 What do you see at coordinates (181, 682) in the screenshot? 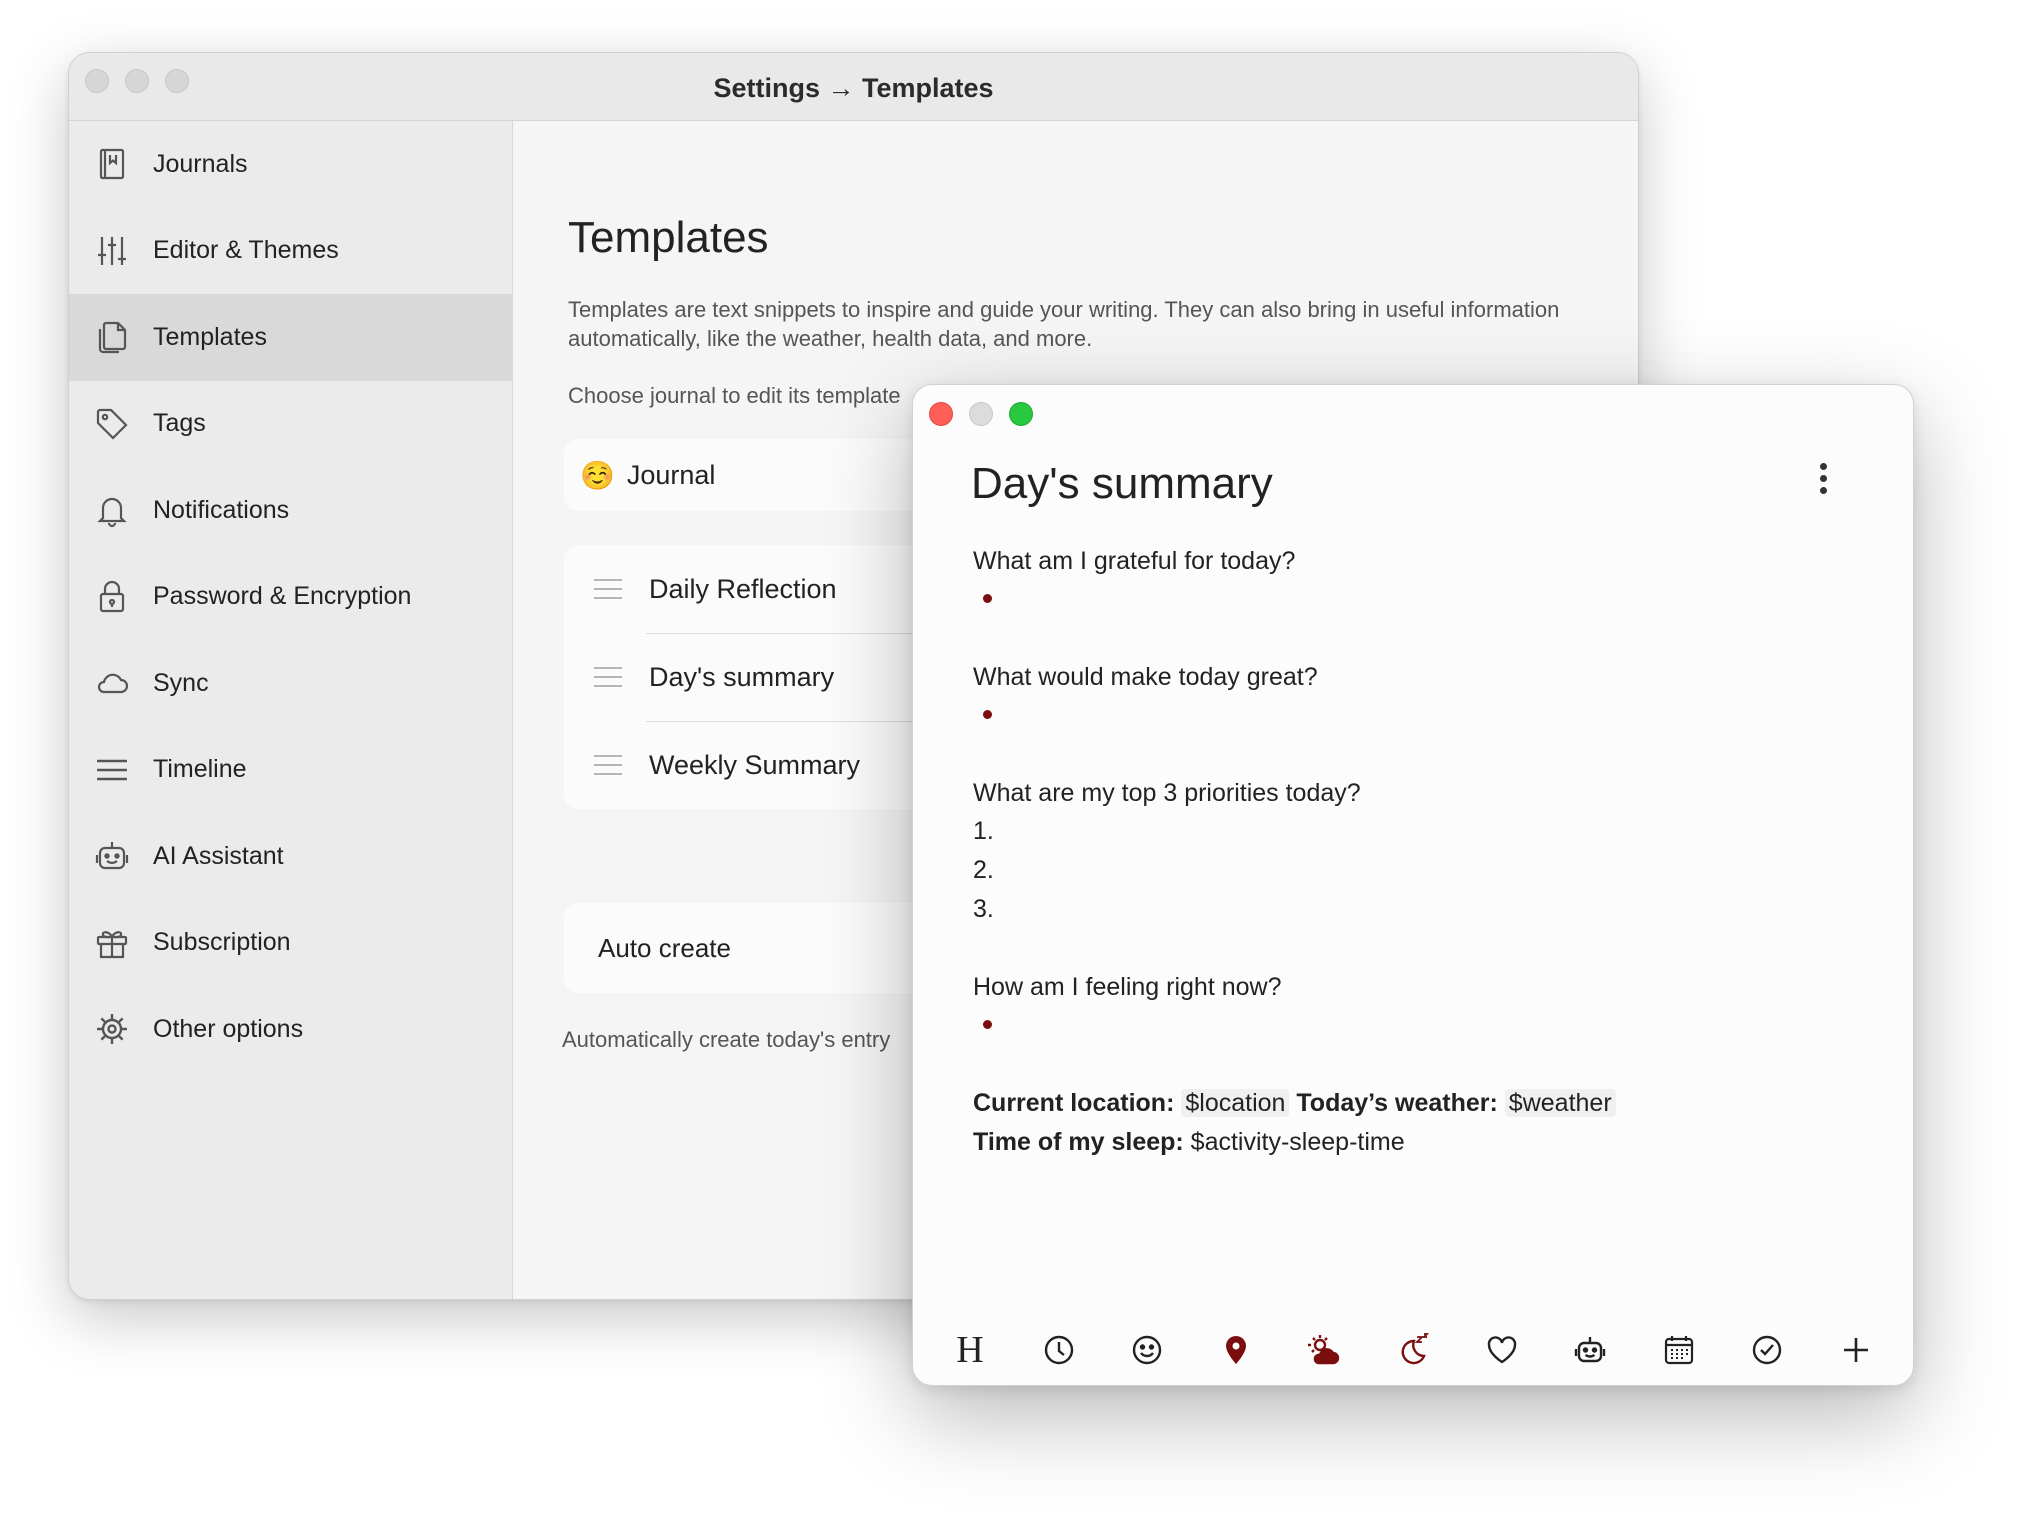
I see `sidebar-item-label: Sync` at bounding box center [181, 682].